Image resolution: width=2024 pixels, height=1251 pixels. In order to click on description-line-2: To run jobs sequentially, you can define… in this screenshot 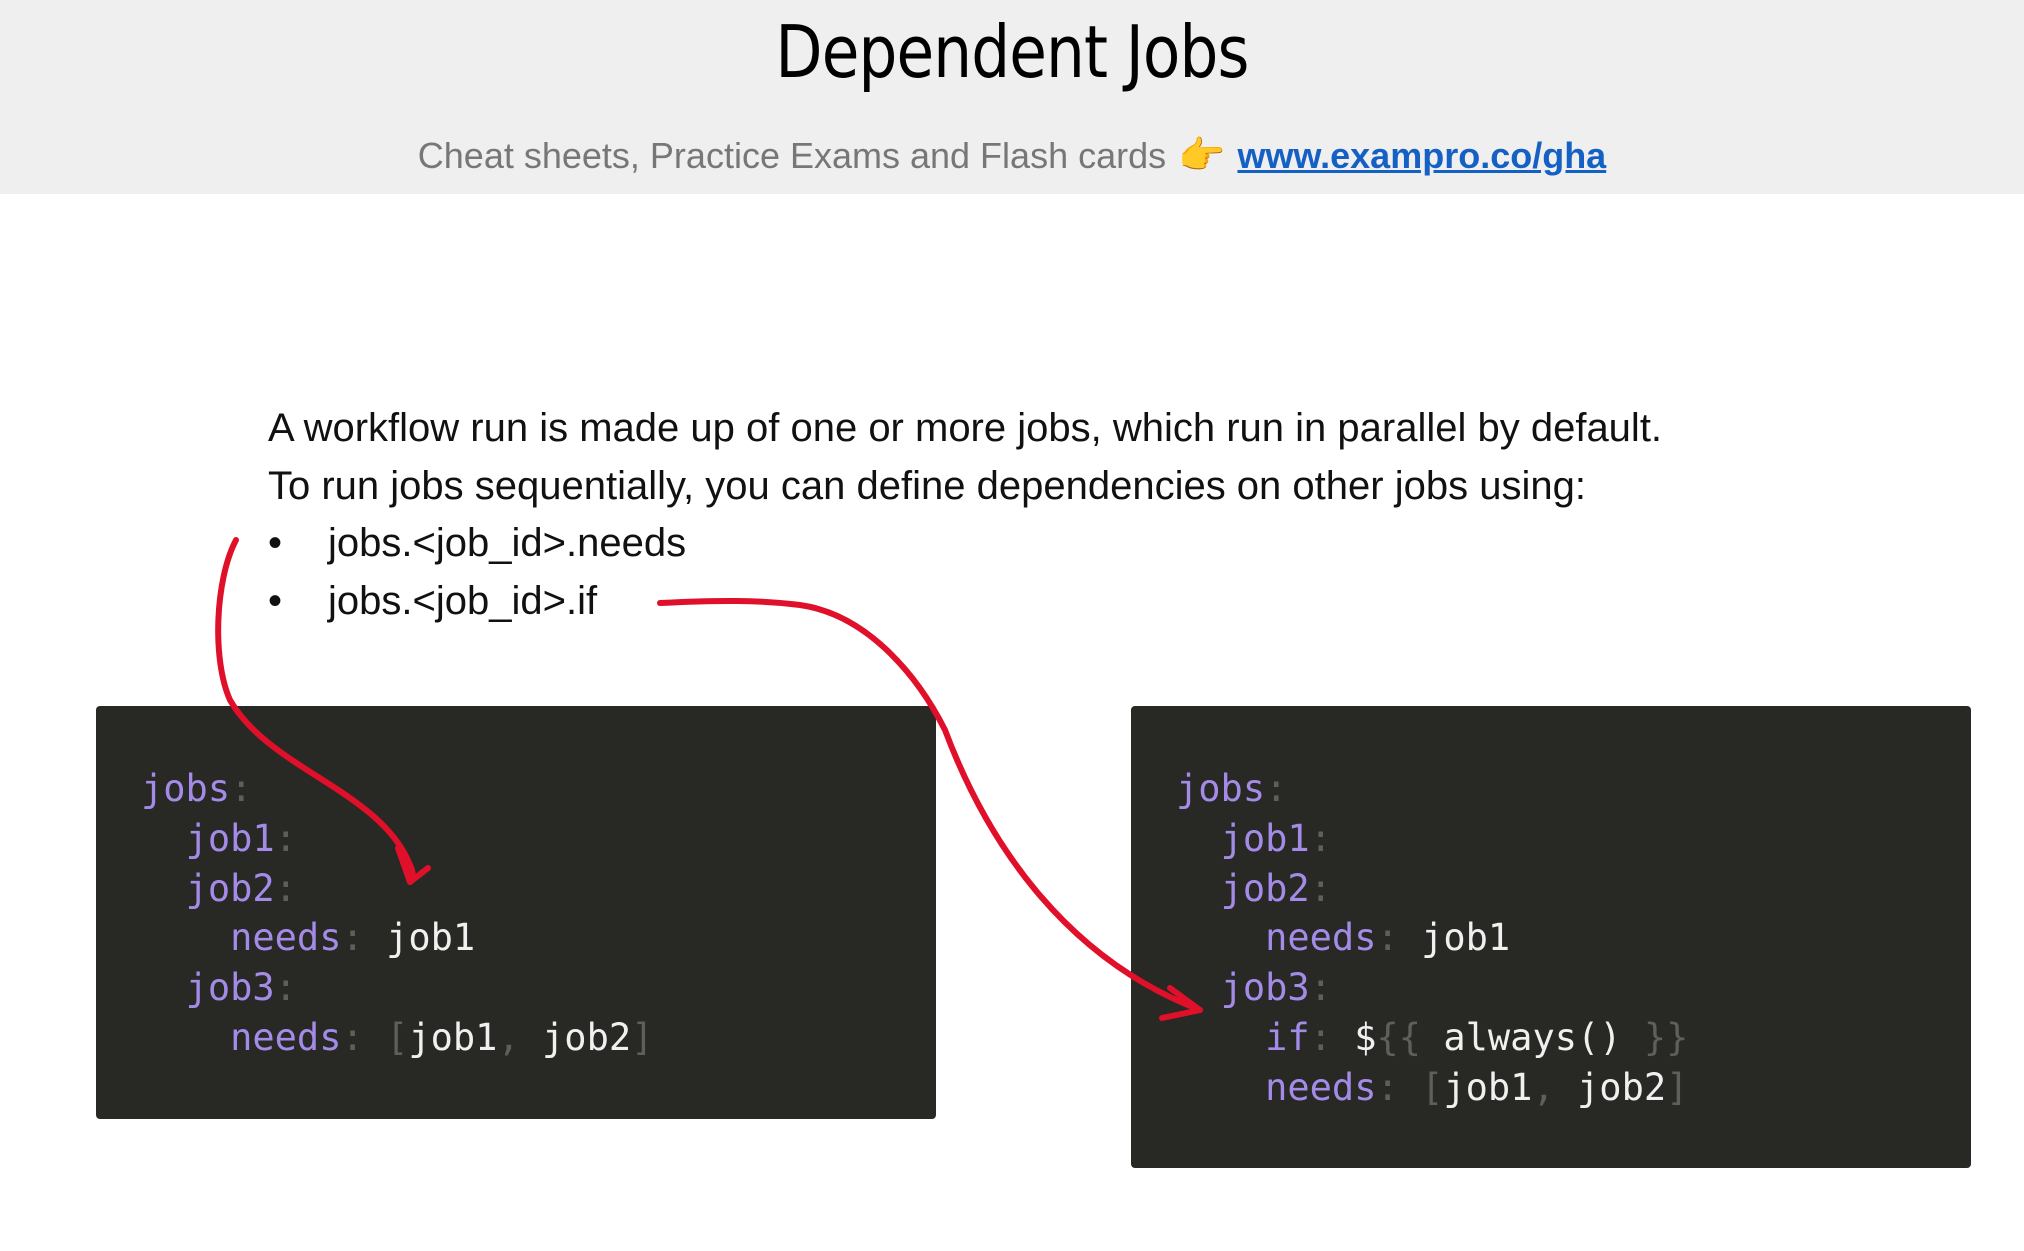, I will do `click(927, 485)`.